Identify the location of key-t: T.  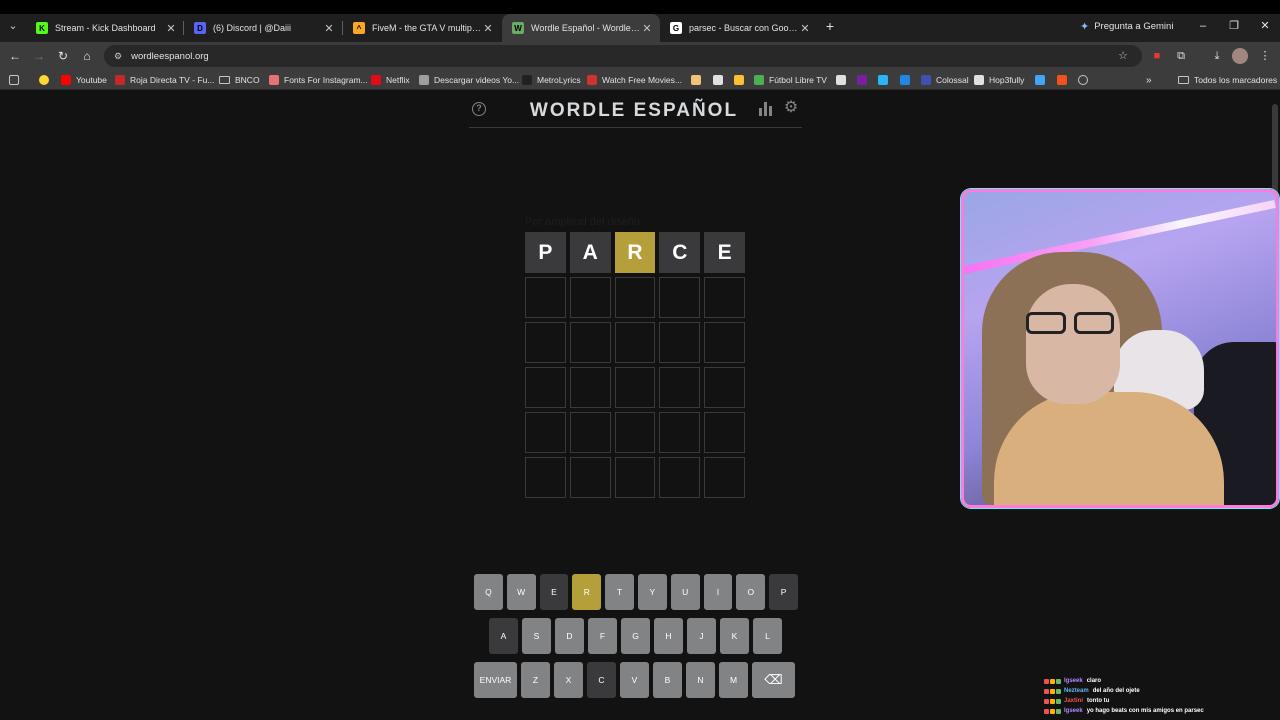
(619, 592).